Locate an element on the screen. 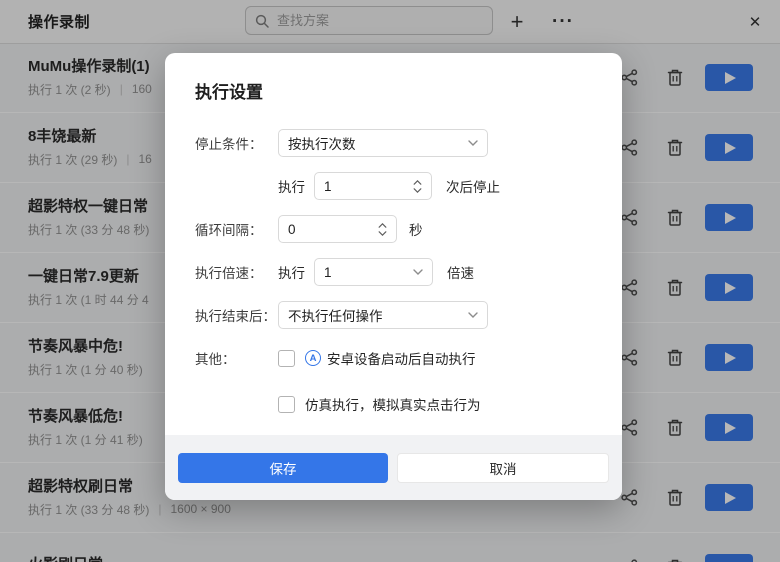 The image size is (780, 562). auto-start-row: 其他： A 安卓设备启动后自动执行 is located at coordinates (393, 358).